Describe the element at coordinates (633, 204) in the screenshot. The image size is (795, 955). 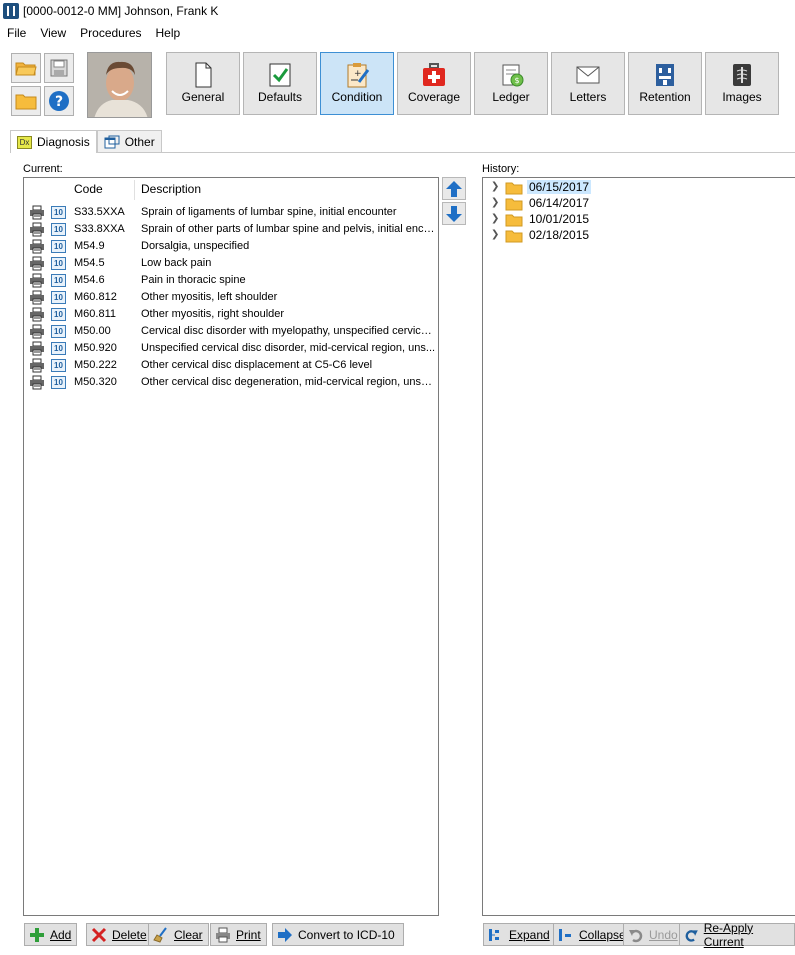
I see `history-item: ❯ 06/14/2017` at that location.